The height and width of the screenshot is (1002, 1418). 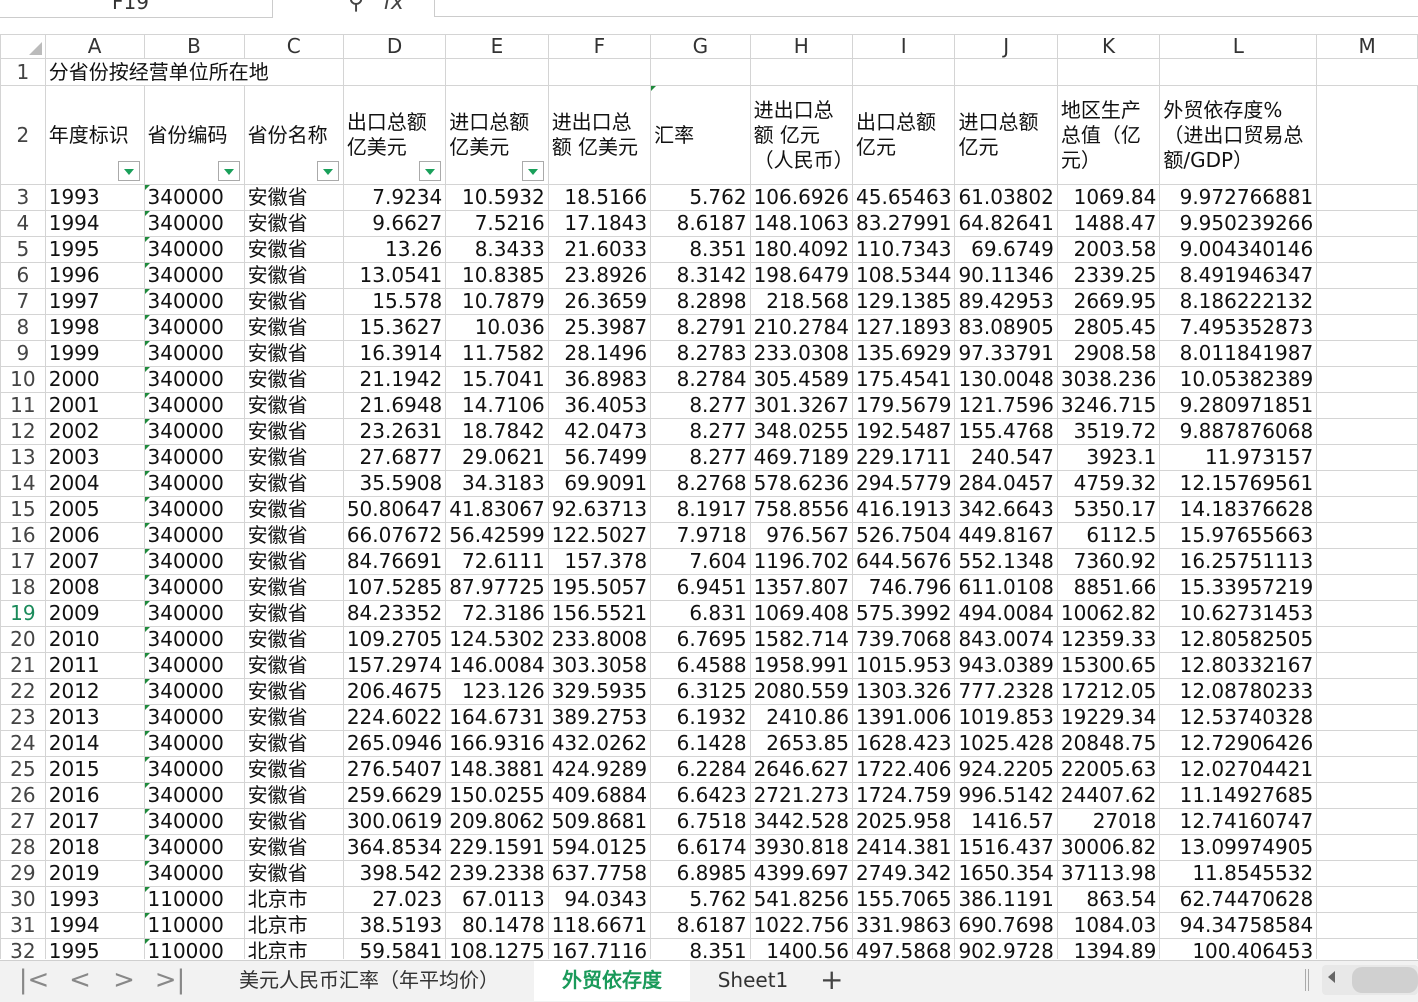 What do you see at coordinates (801, 483) in the screenshot?
I see `table-cell: 578.6236` at bounding box center [801, 483].